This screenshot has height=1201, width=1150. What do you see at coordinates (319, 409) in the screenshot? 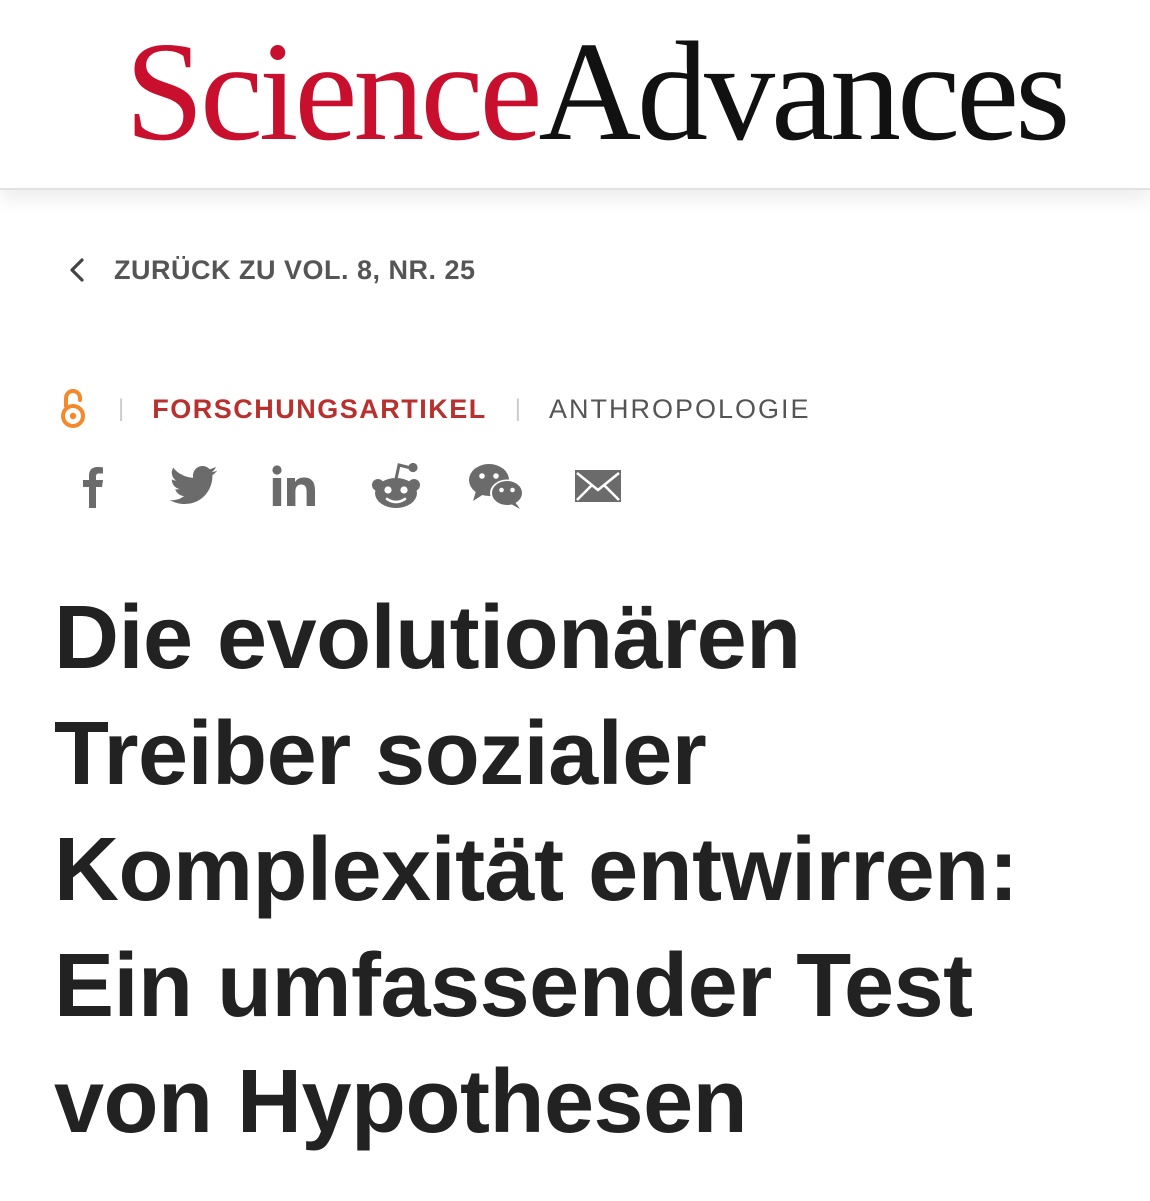
I see `article-type-link: FORSCHUNGSARTIKEL` at bounding box center [319, 409].